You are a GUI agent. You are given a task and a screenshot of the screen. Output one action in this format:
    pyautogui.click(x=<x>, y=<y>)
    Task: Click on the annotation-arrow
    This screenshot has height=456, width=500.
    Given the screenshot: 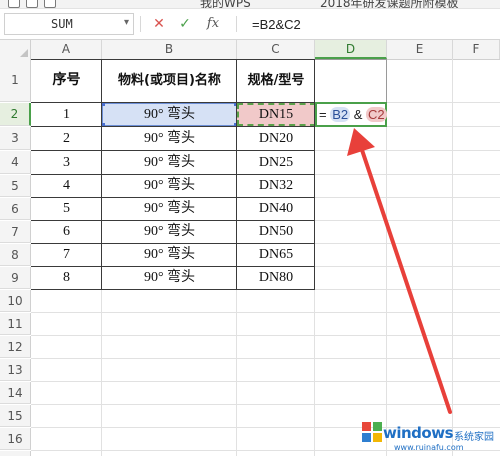 What is the action you would take?
    pyautogui.click(x=399, y=271)
    